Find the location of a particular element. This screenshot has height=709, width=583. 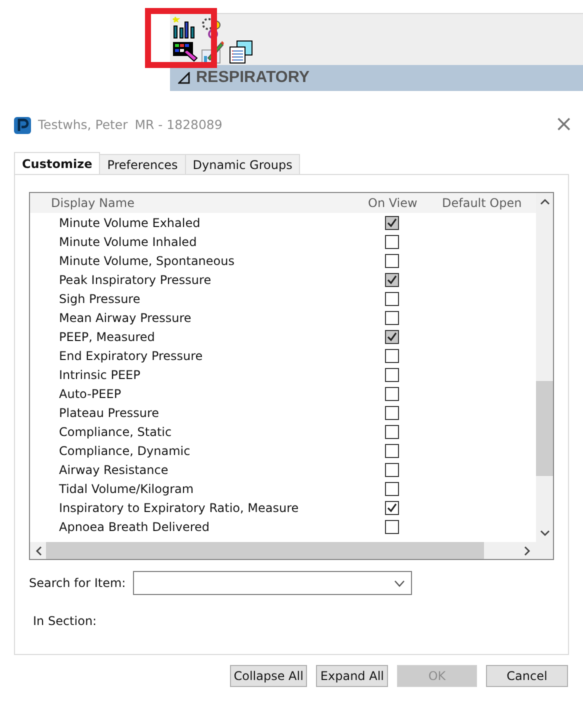

item-name: Intrinsic PEEP is located at coordinates (100, 375).